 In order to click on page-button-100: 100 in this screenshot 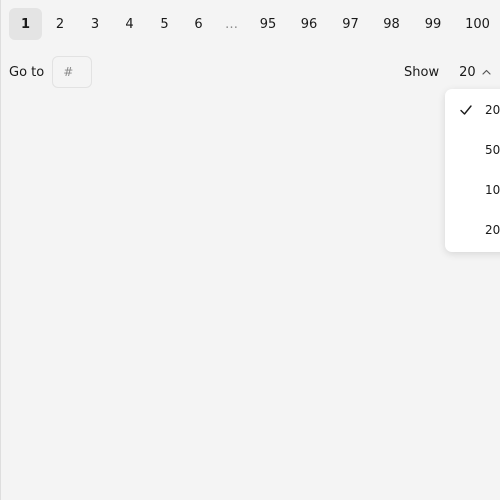, I will do `click(477, 24)`.